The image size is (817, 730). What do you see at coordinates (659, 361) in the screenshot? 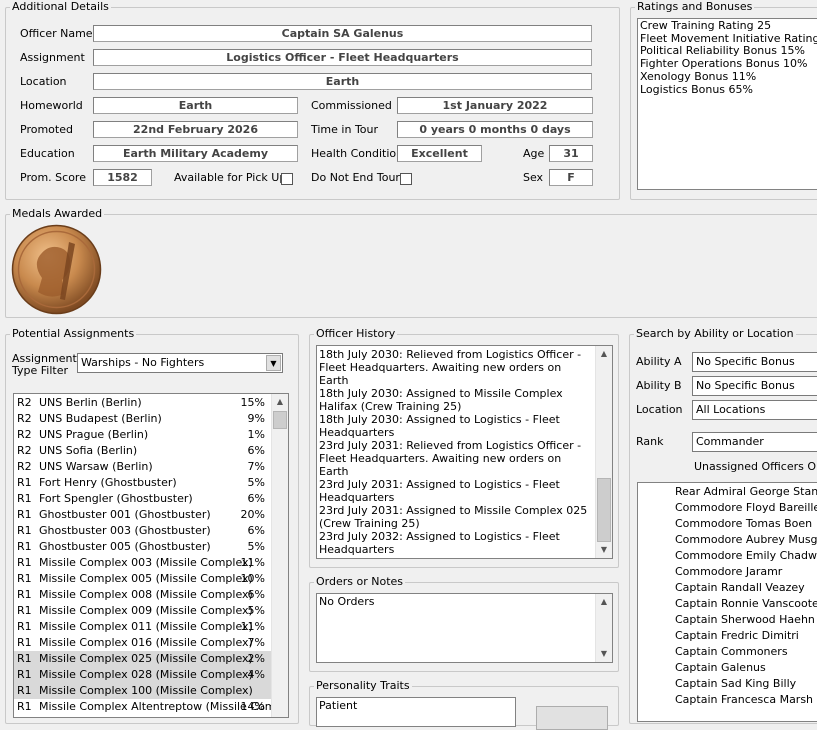
I see `ability-a-label: Ability A` at bounding box center [659, 361].